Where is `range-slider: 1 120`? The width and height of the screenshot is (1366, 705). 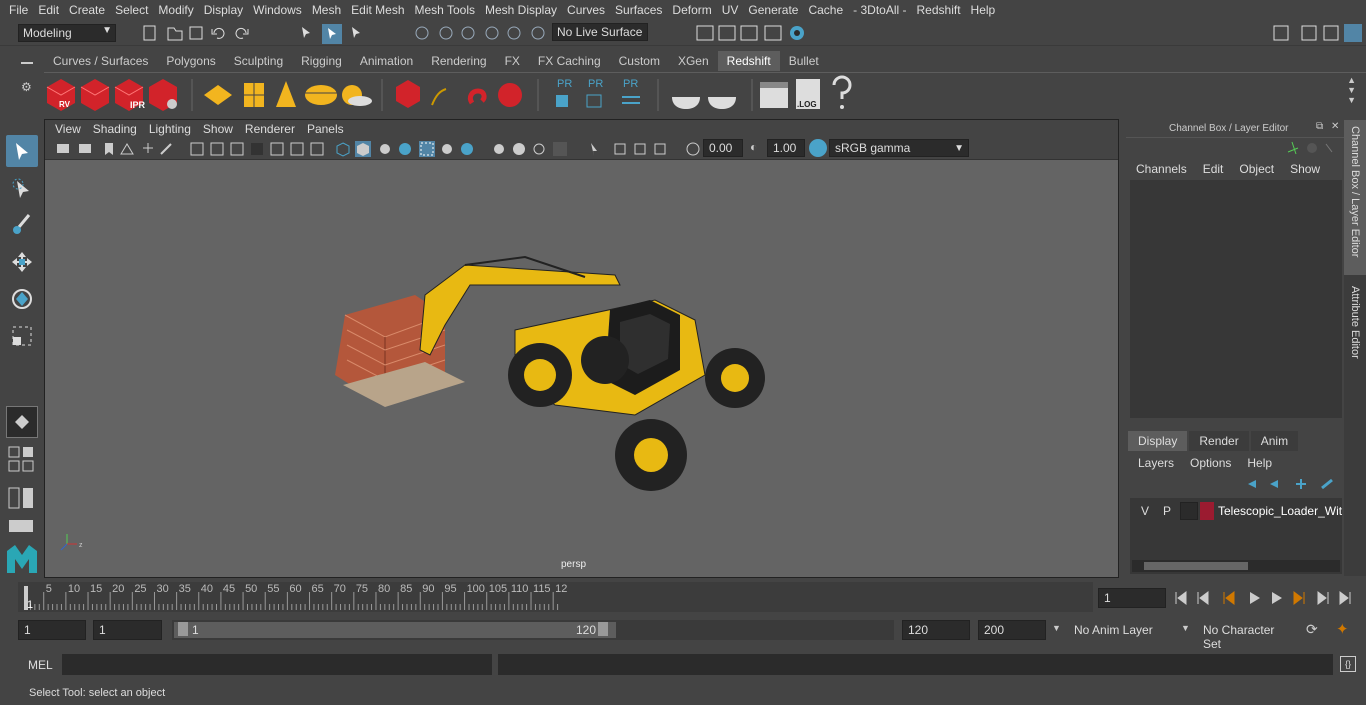 range-slider: 1 120 is located at coordinates (533, 630).